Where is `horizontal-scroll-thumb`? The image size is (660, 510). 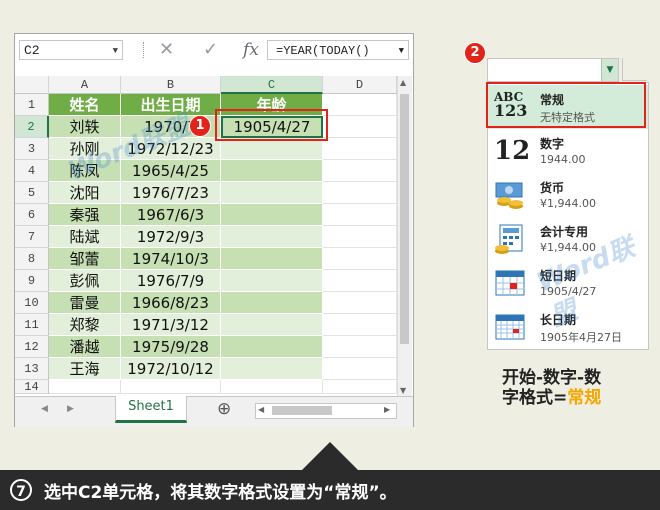 horizontal-scroll-thumb is located at coordinates (302, 410).